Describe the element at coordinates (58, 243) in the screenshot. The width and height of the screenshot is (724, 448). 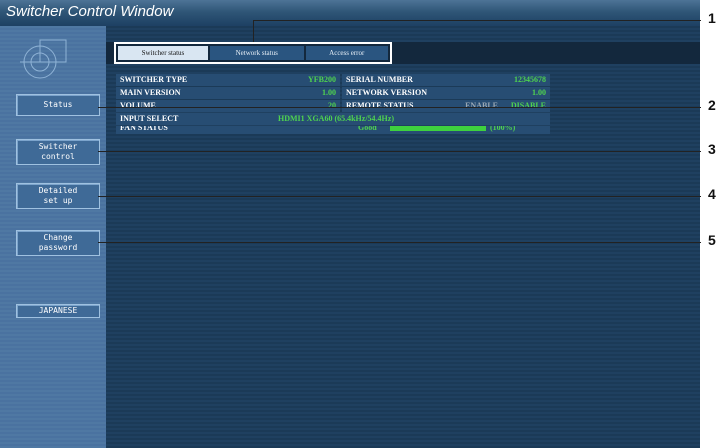
I see `change-password-button: Change password` at that location.